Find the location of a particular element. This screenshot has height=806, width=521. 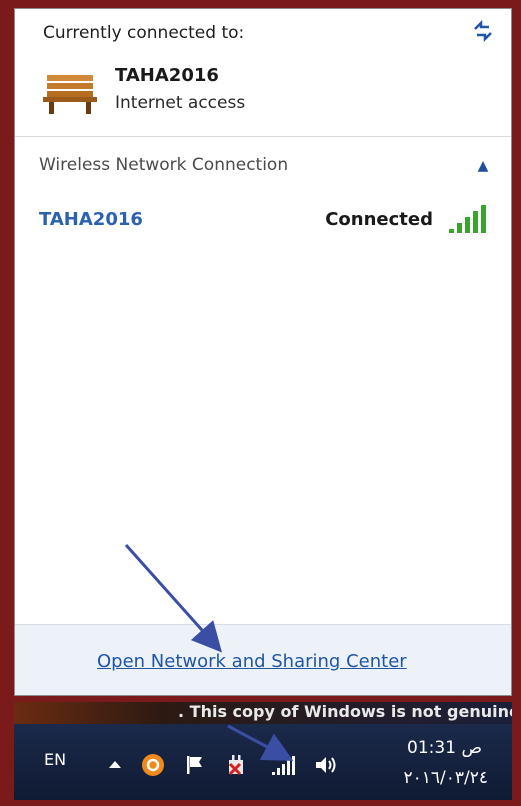

taskbar: EN 01:31 ص ٢٠١٦/٠٣/٢٤ is located at coordinates (263, 762).